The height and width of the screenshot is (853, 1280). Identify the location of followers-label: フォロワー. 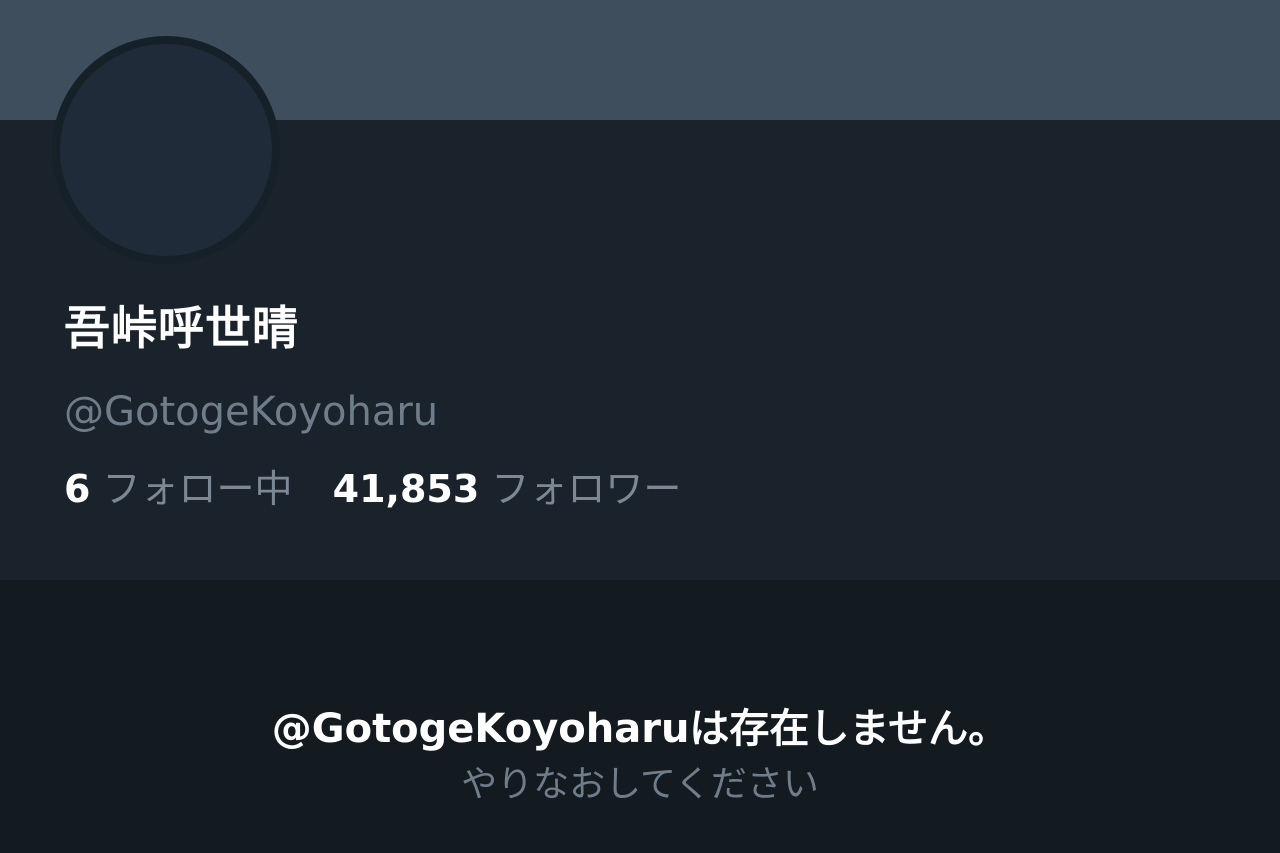
(586, 489).